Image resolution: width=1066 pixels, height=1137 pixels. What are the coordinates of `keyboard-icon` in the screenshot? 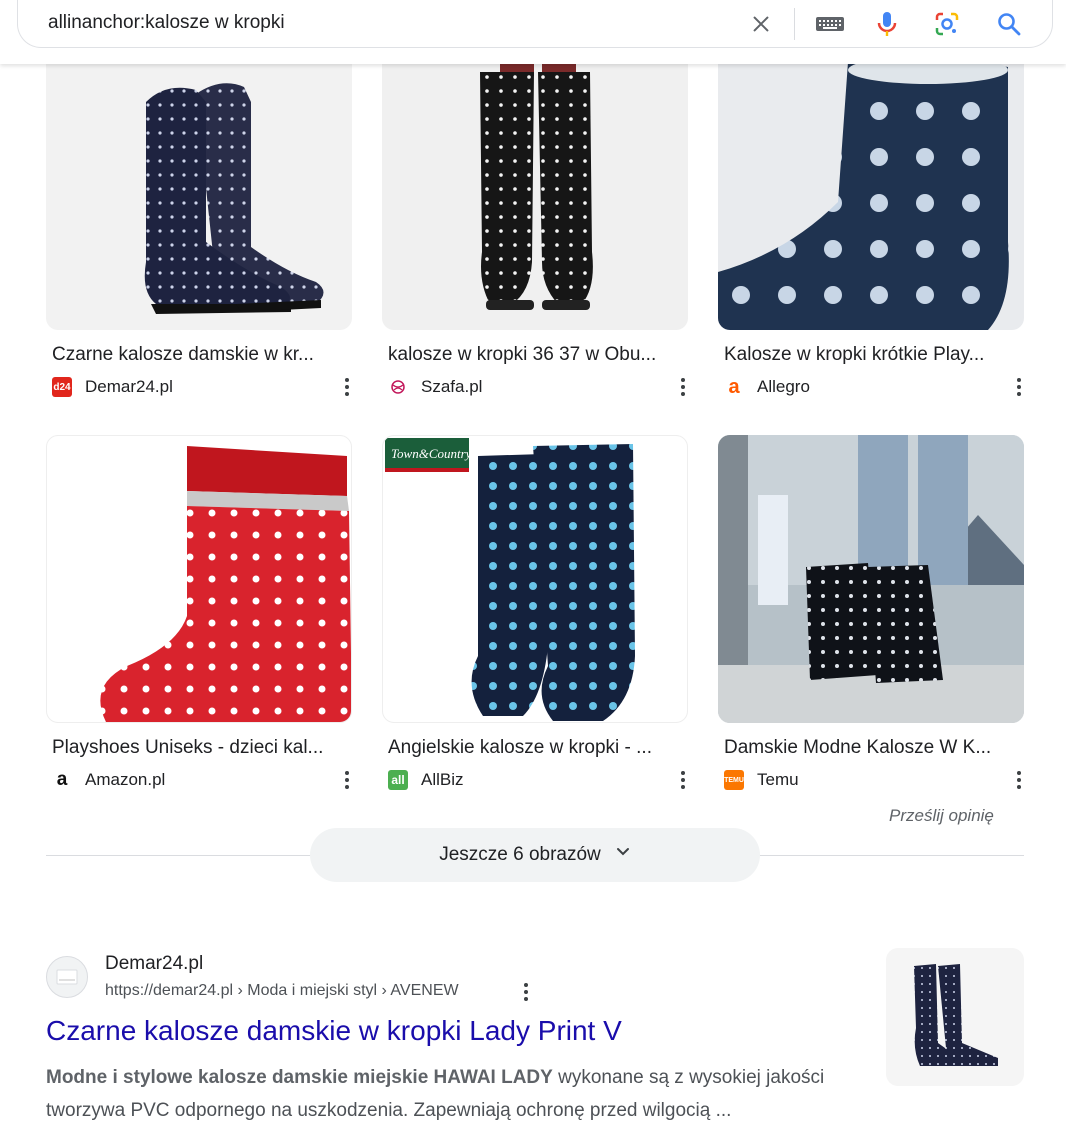 It's located at (830, 24).